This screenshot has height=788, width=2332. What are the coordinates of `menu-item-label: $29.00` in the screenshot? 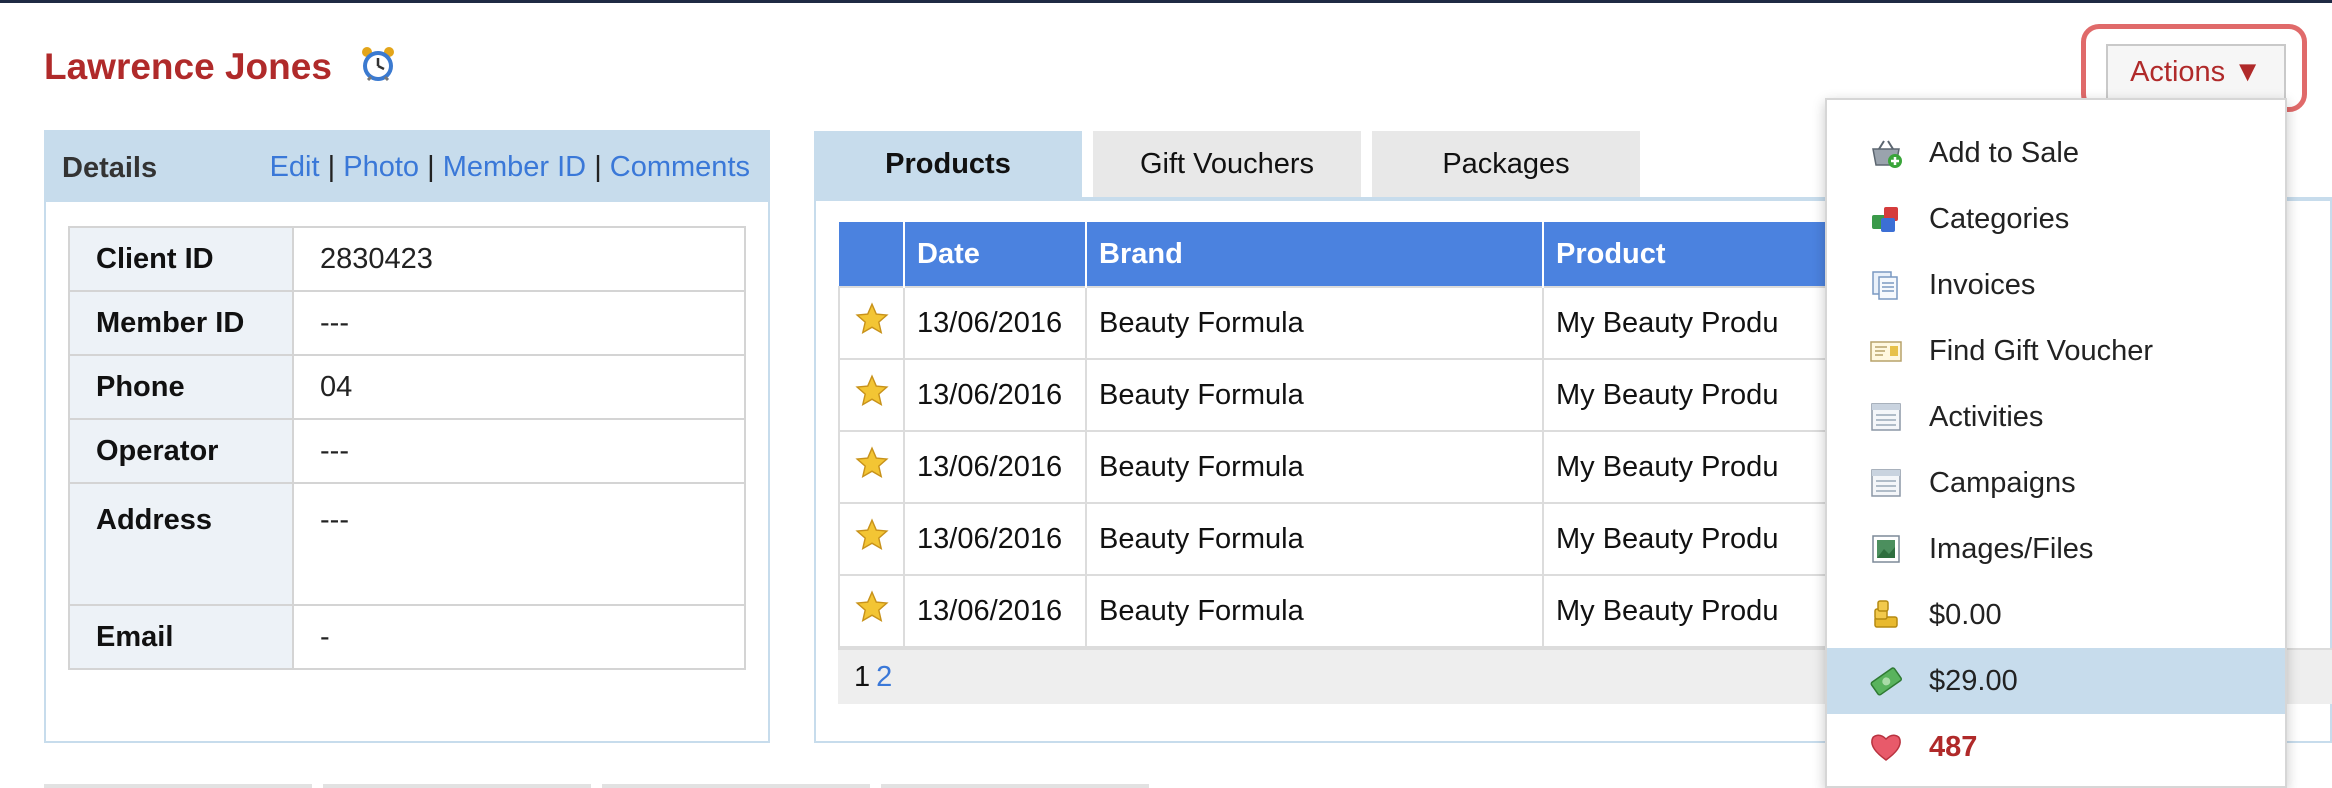 It's located at (1973, 681).